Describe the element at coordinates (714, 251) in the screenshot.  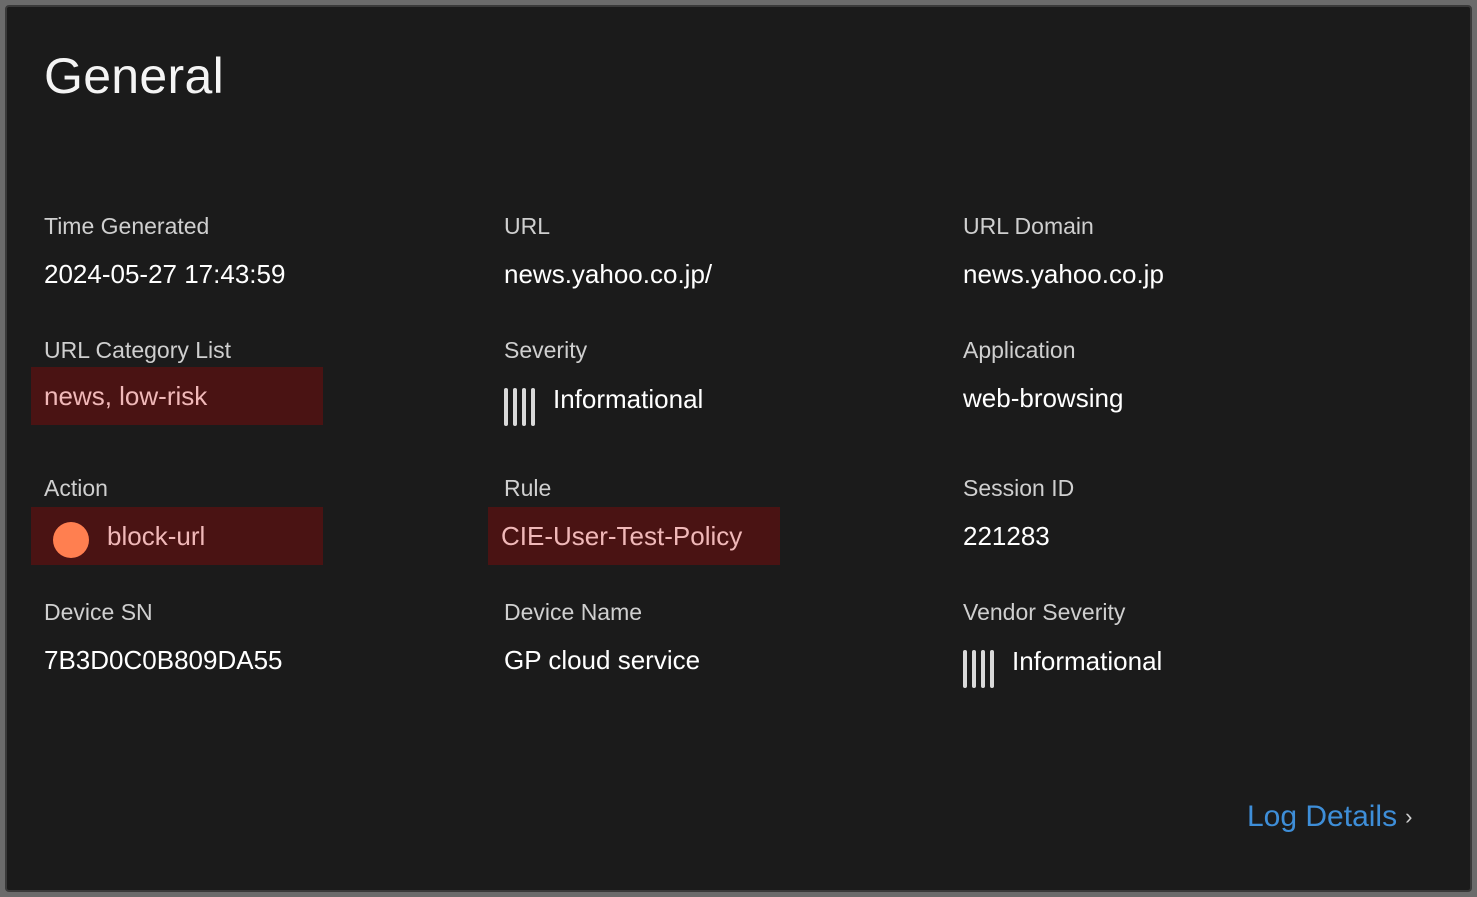
I see `field-url: URL news.yahoo.co.jp/` at that location.